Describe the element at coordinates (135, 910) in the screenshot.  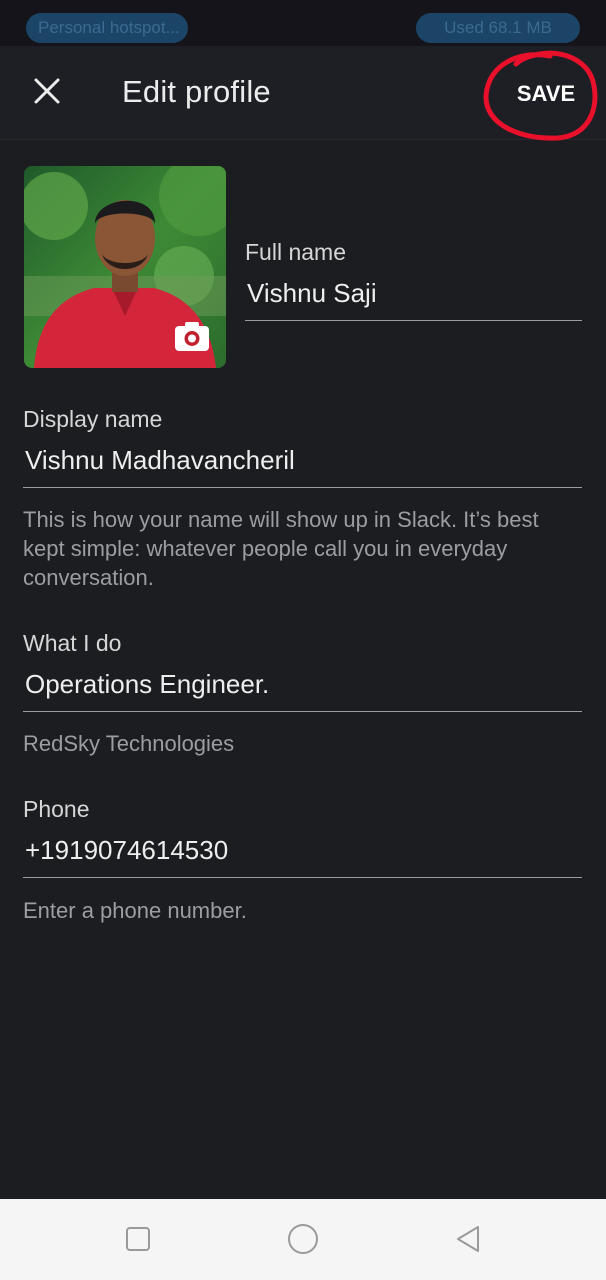
I see `phone-helper: Enter a phone number.` at that location.